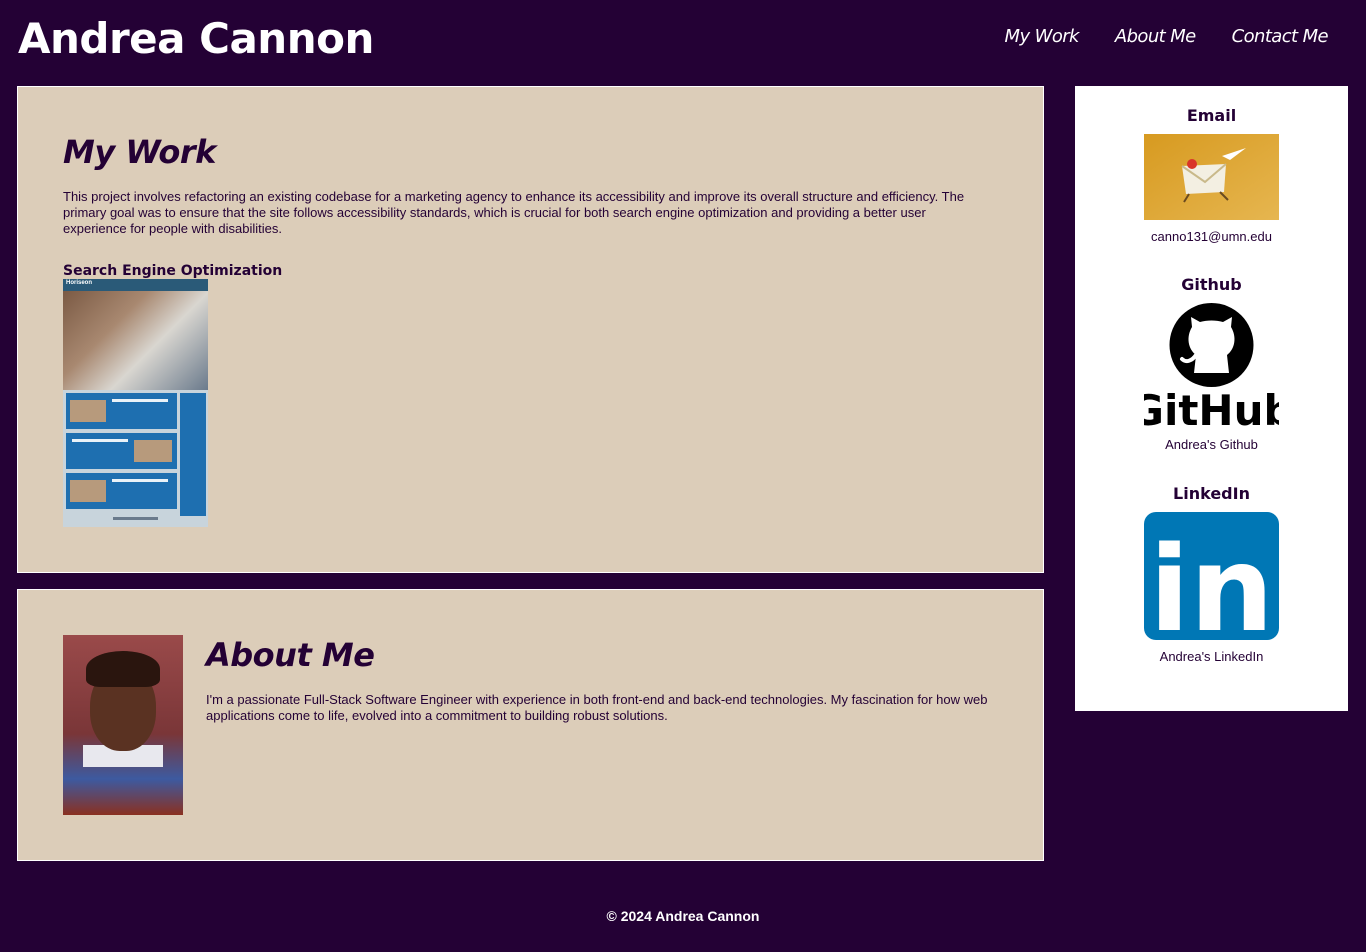 Image resolution: width=1366 pixels, height=952 pixels. What do you see at coordinates (135, 518) in the screenshot?
I see `thumbnail-footer` at bounding box center [135, 518].